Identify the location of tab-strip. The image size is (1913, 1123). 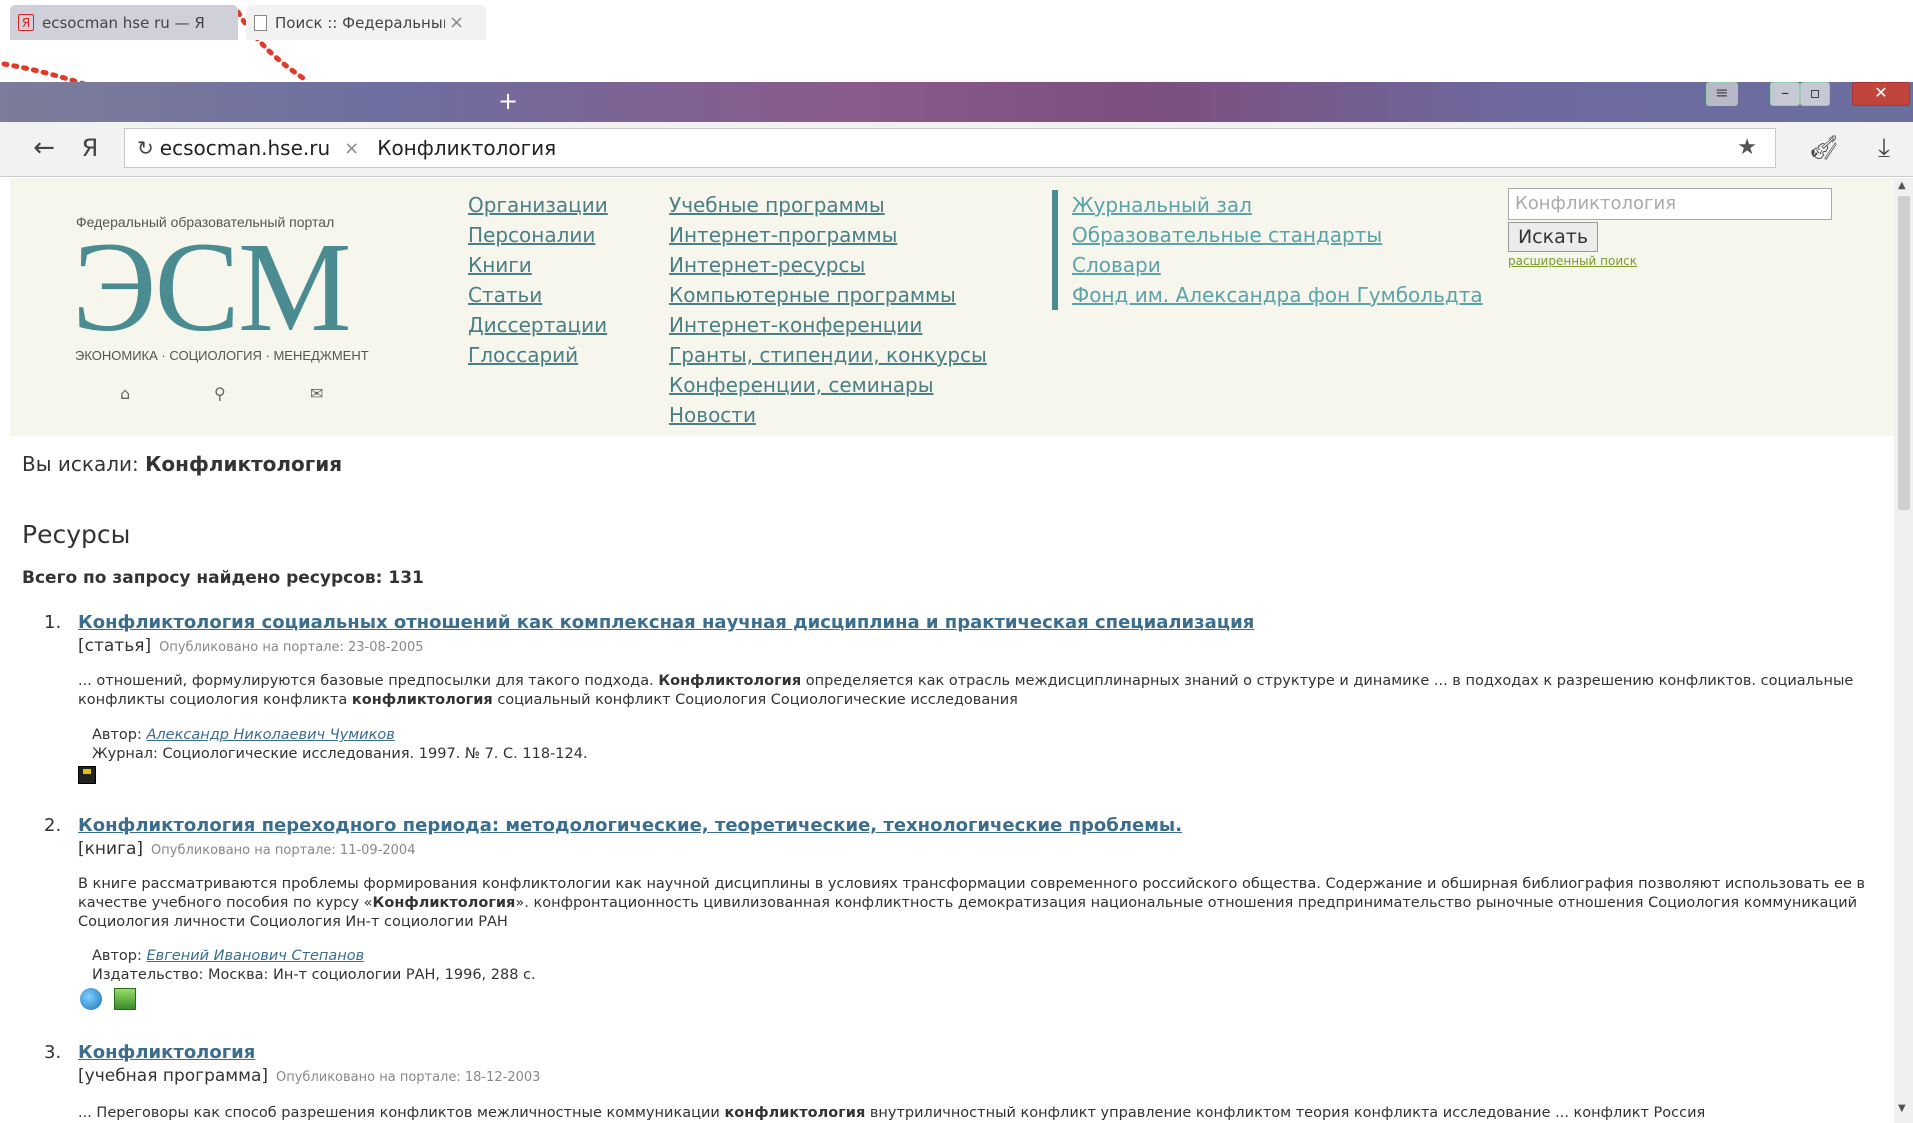
(956, 102).